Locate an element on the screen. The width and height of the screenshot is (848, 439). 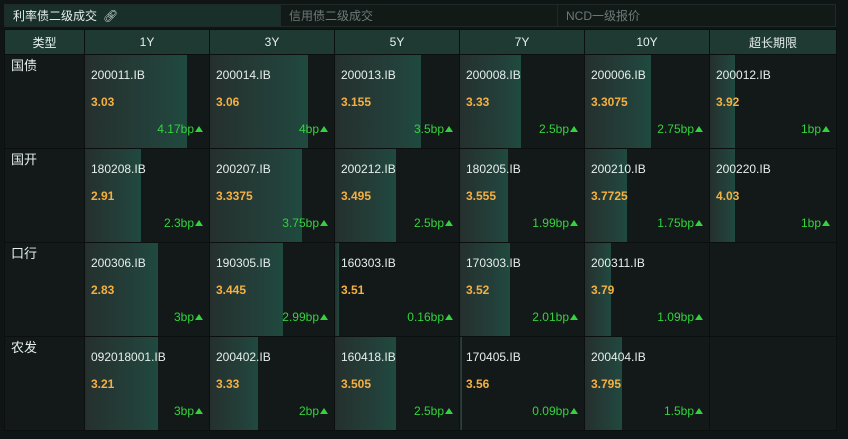
bond-yield: 3.3075 is located at coordinates (609, 102).